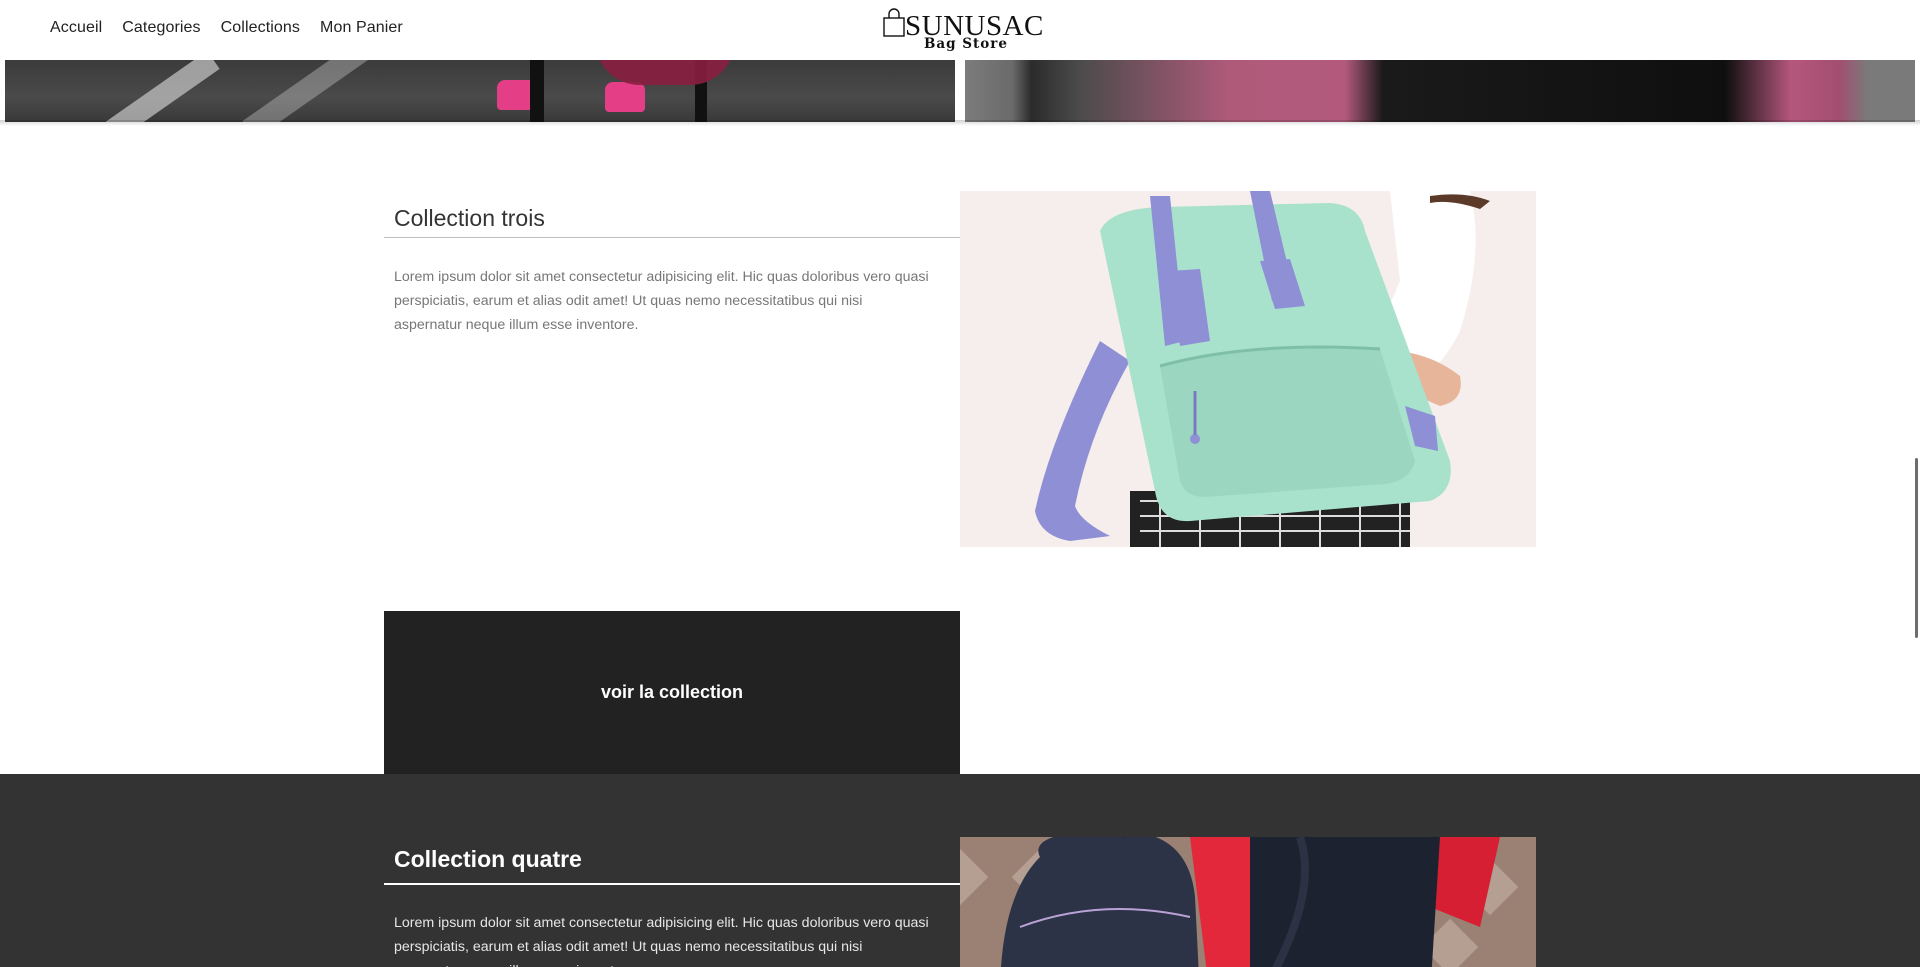  I want to click on collection-title: Collection trois, so click(469, 218).